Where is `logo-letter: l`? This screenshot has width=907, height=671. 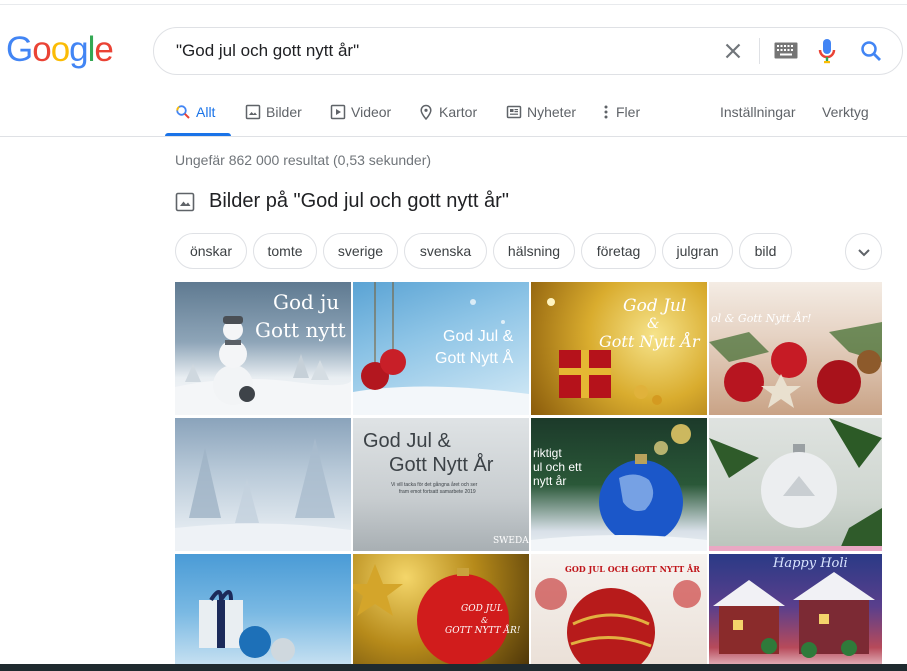
logo-letter: l is located at coordinates (91, 49).